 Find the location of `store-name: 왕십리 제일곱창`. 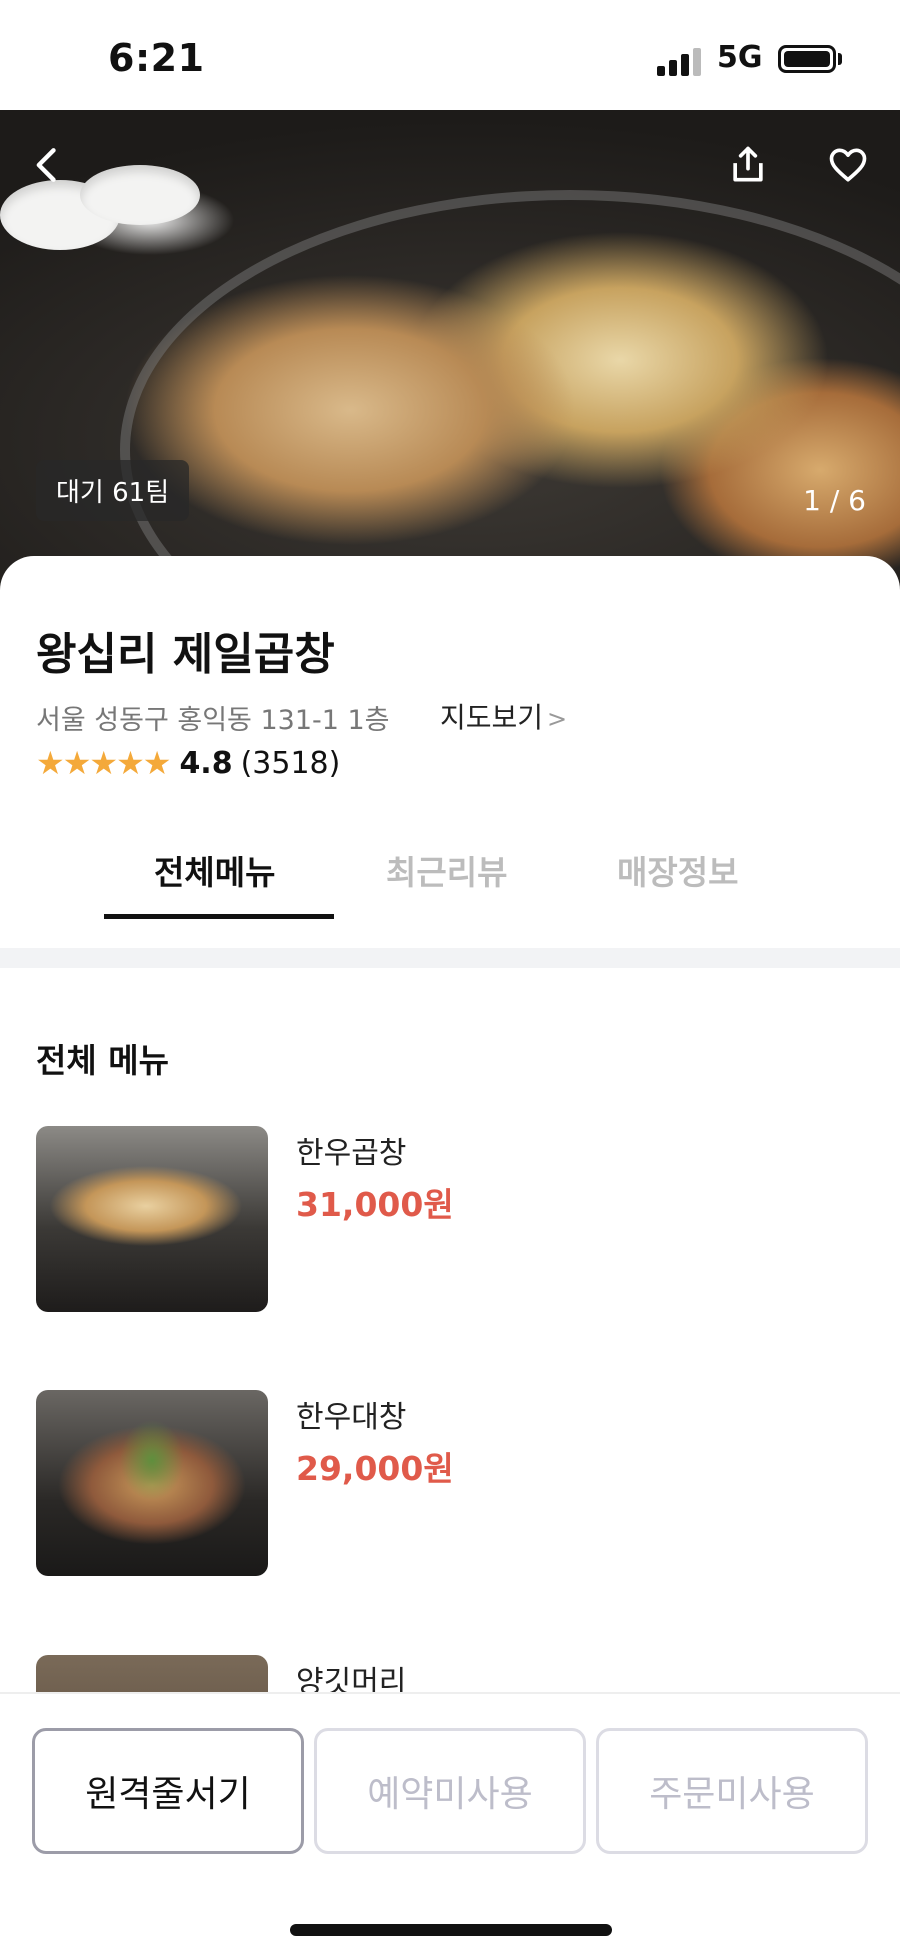

store-name: 왕십리 제일곱창 is located at coordinates (185, 654).